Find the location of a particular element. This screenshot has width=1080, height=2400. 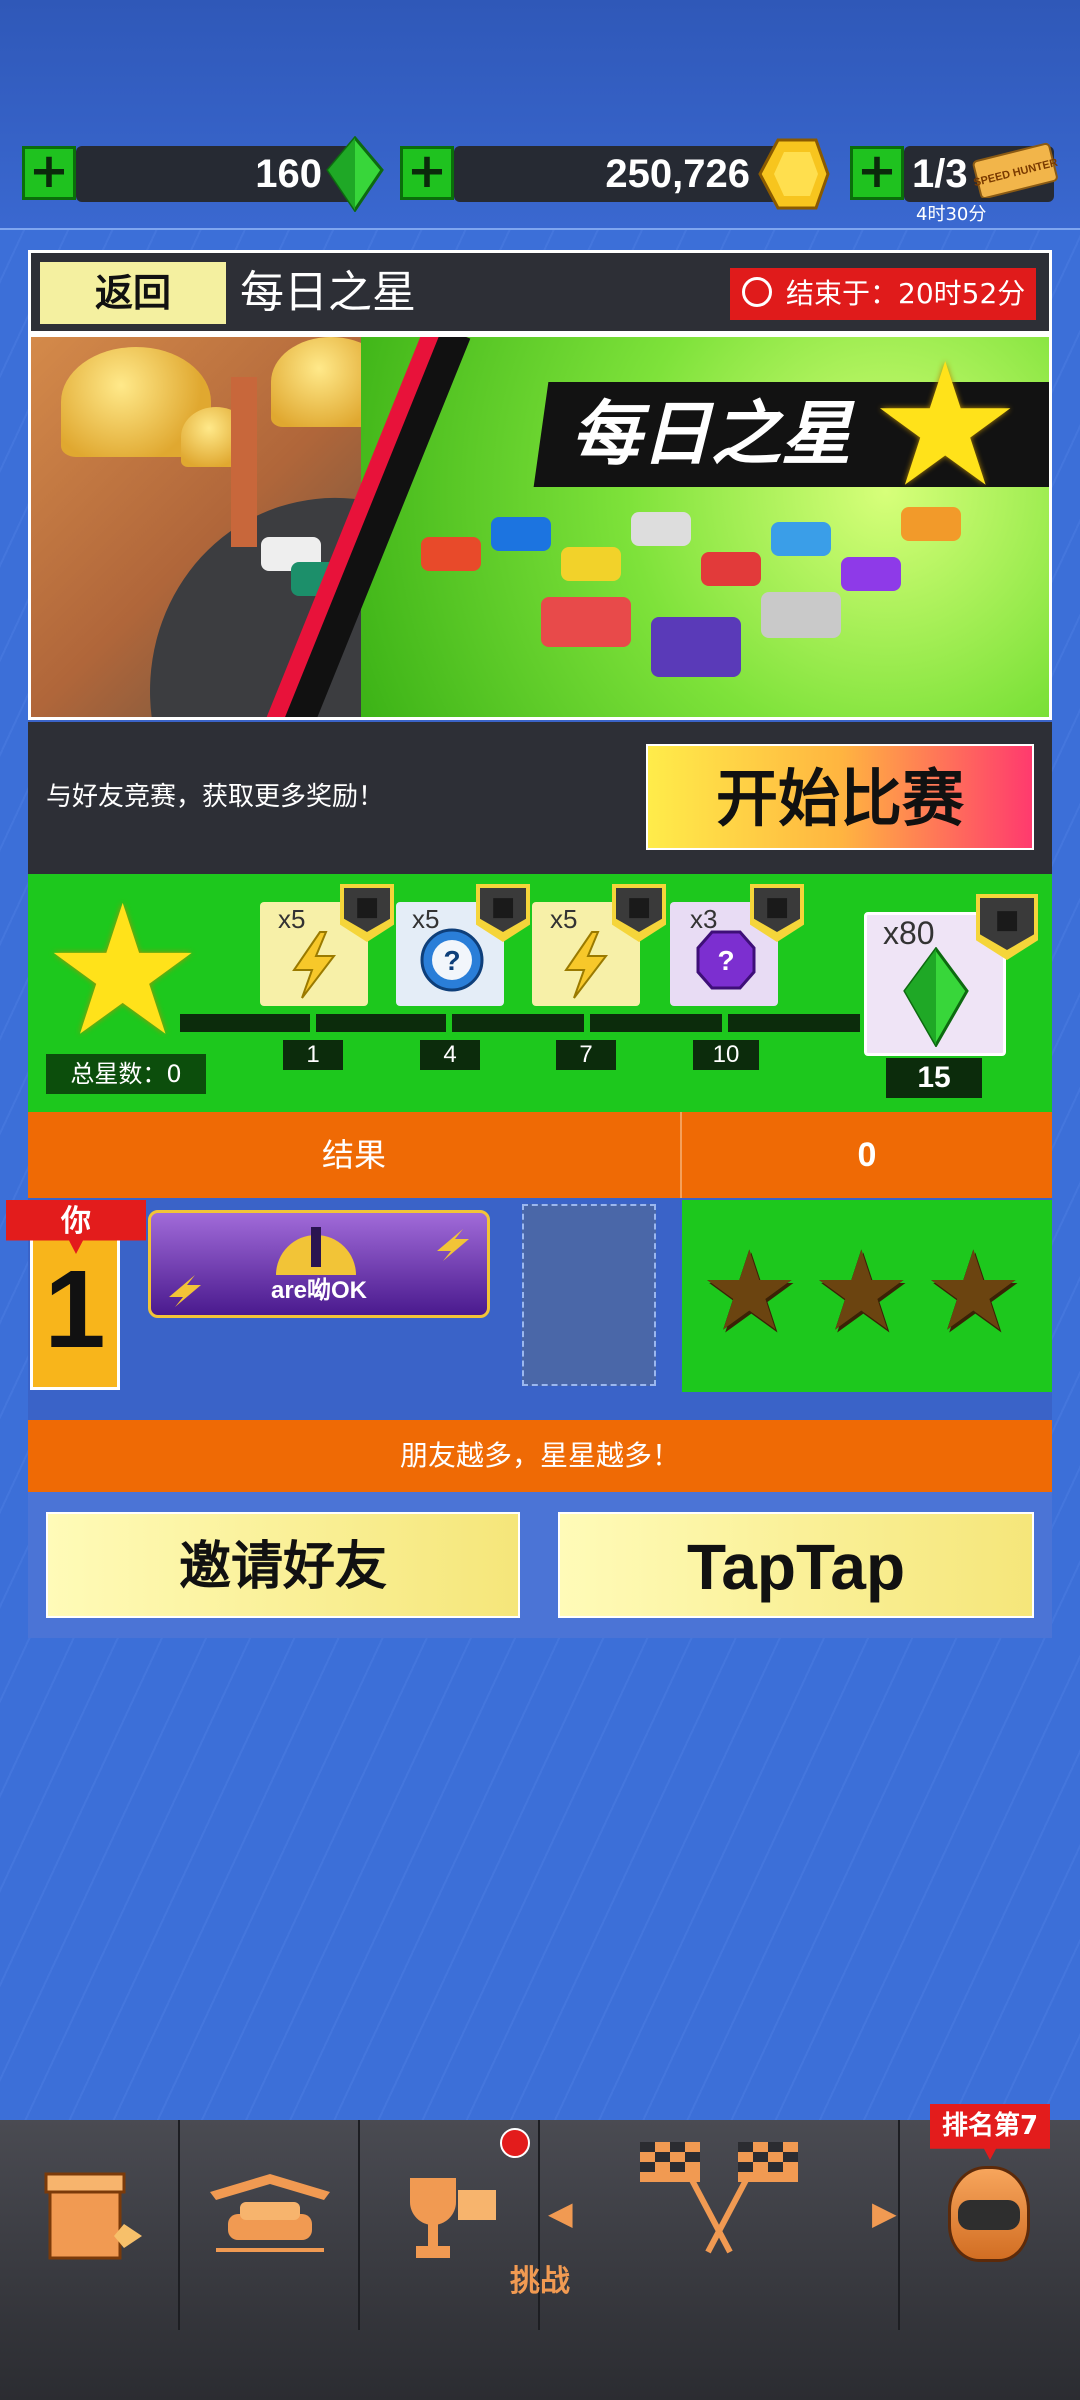

reward-threshold: 4 is located at coordinates (450, 1055).